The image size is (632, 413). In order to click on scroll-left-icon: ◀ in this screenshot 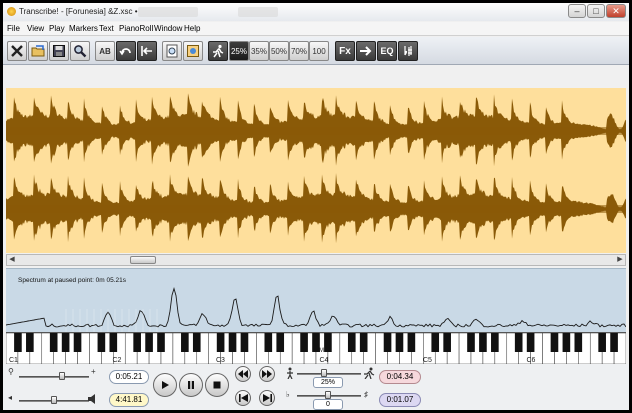, I will do `click(12, 260)`.